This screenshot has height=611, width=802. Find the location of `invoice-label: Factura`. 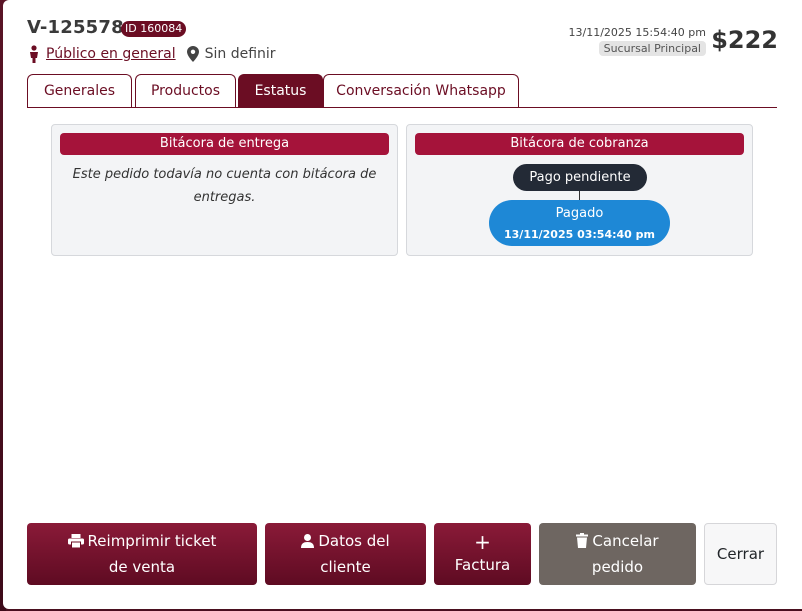

invoice-label: Factura is located at coordinates (482, 565).